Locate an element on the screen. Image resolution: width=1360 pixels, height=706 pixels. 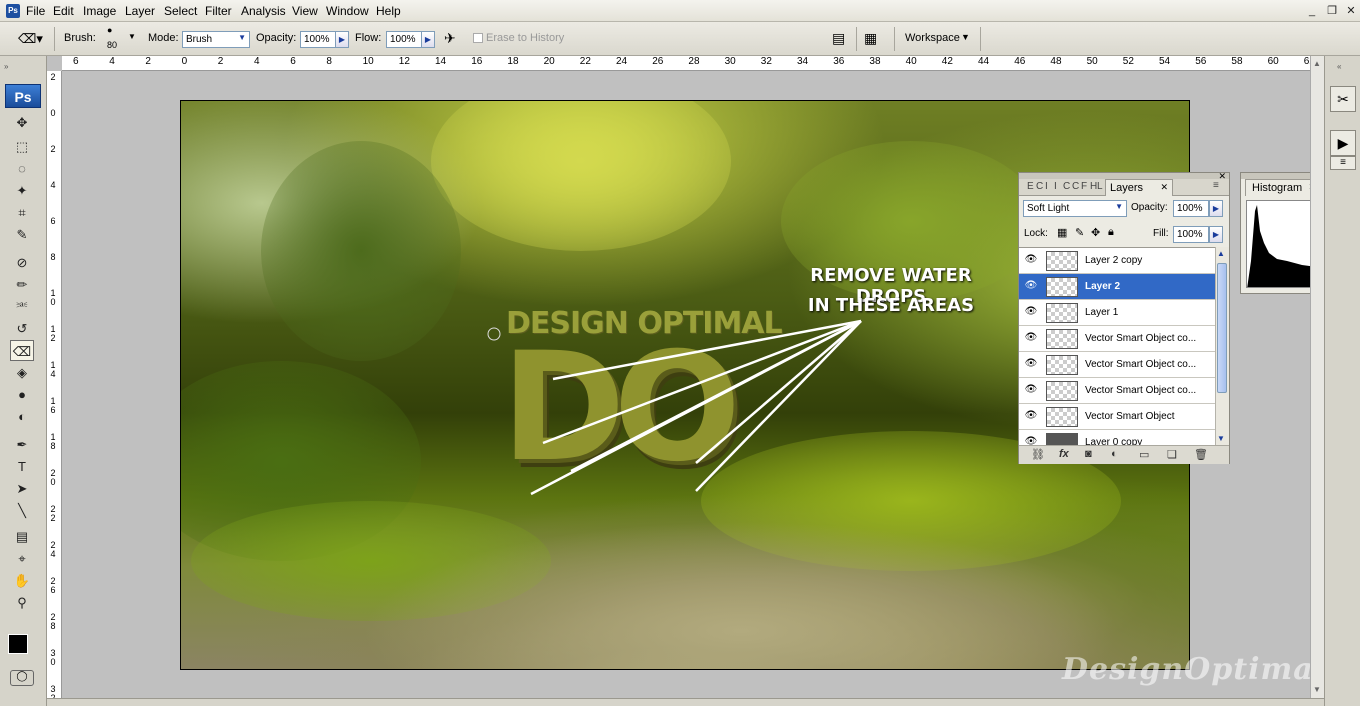
menu-analysis: Analysis is located at coordinates (263, 11).